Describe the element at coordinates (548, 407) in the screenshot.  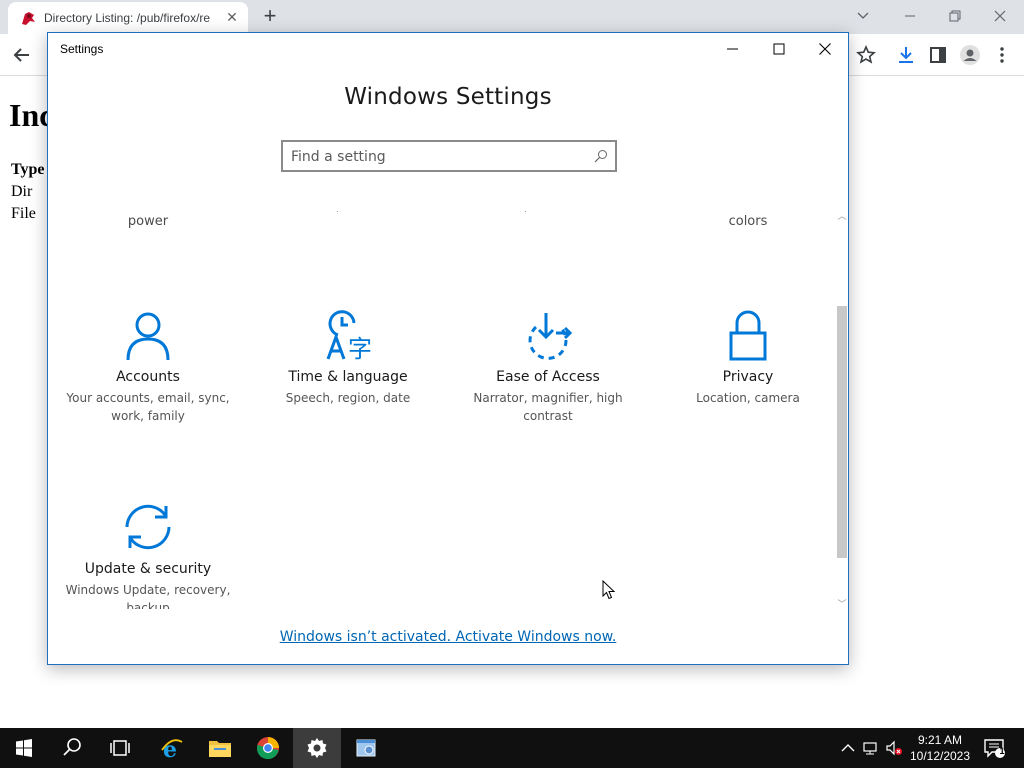
I see `category-description: Narrator, magnifier, high contrast` at that location.